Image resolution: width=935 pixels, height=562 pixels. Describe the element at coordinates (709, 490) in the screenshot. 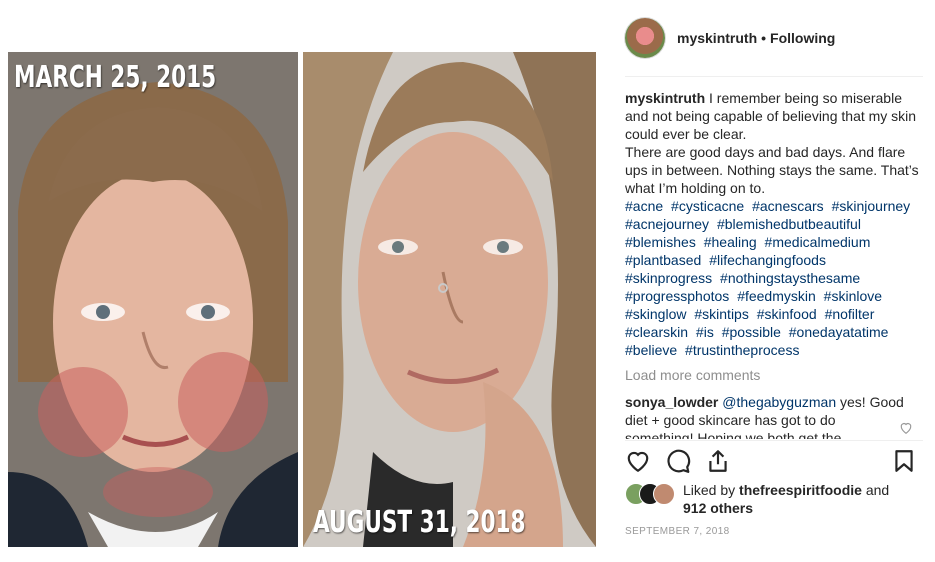

I see `likes-prefix: Liked by` at that location.